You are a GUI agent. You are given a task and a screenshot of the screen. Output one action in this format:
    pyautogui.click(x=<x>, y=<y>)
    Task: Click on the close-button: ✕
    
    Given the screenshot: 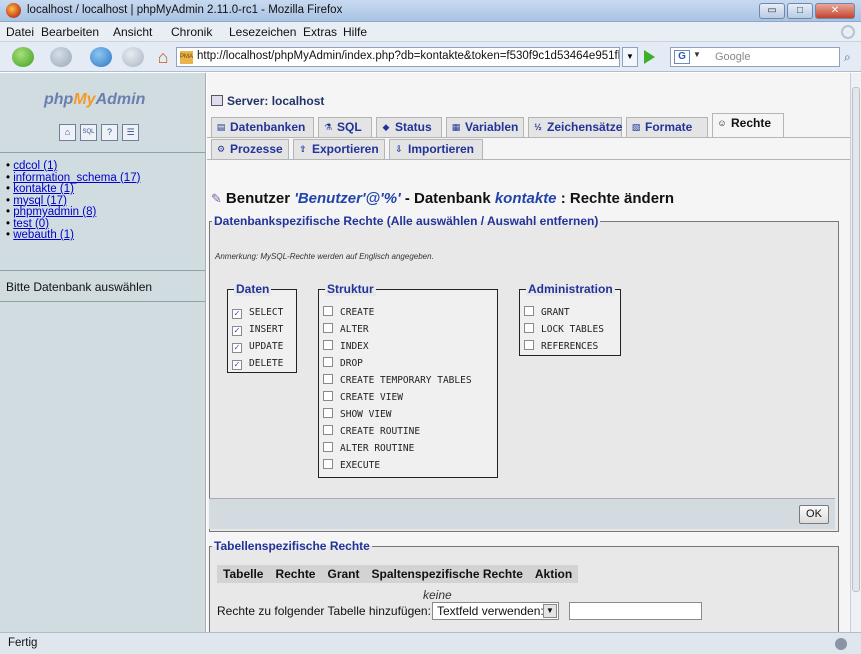 What is the action you would take?
    pyautogui.click(x=835, y=11)
    